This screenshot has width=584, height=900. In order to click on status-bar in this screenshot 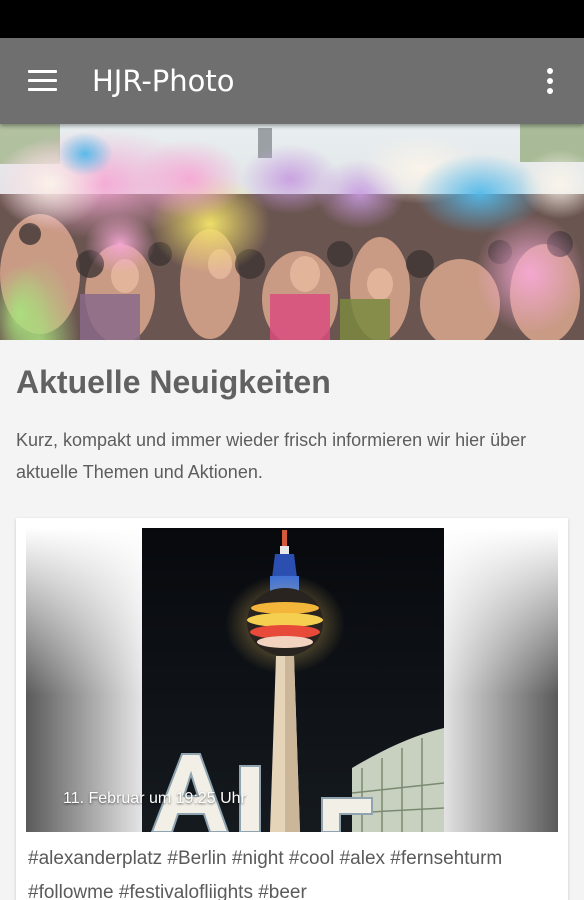, I will do `click(292, 19)`.